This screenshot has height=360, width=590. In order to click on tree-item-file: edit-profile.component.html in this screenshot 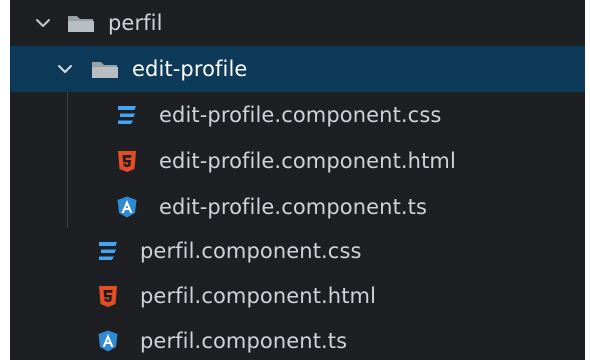, I will do `click(297, 161)`.